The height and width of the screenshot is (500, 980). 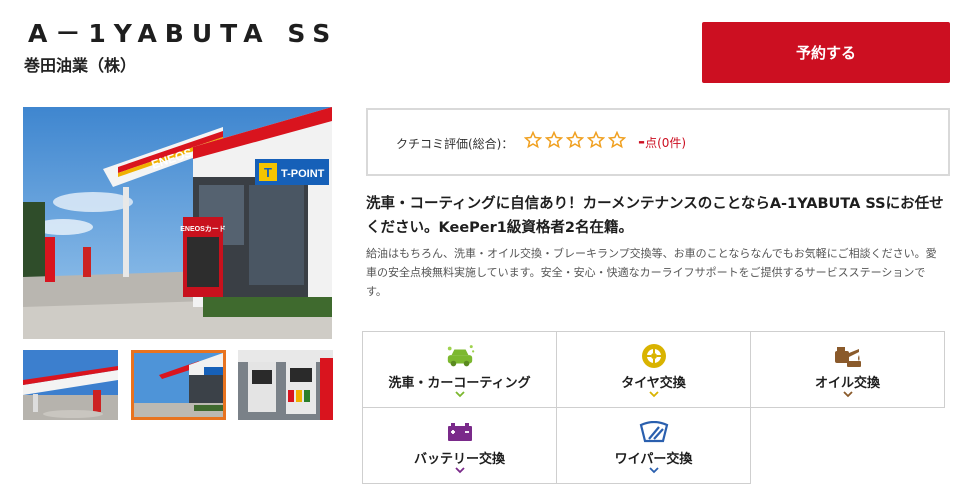 What do you see at coordinates (848, 356) in the screenshot?
I see `oil-can-icon` at bounding box center [848, 356].